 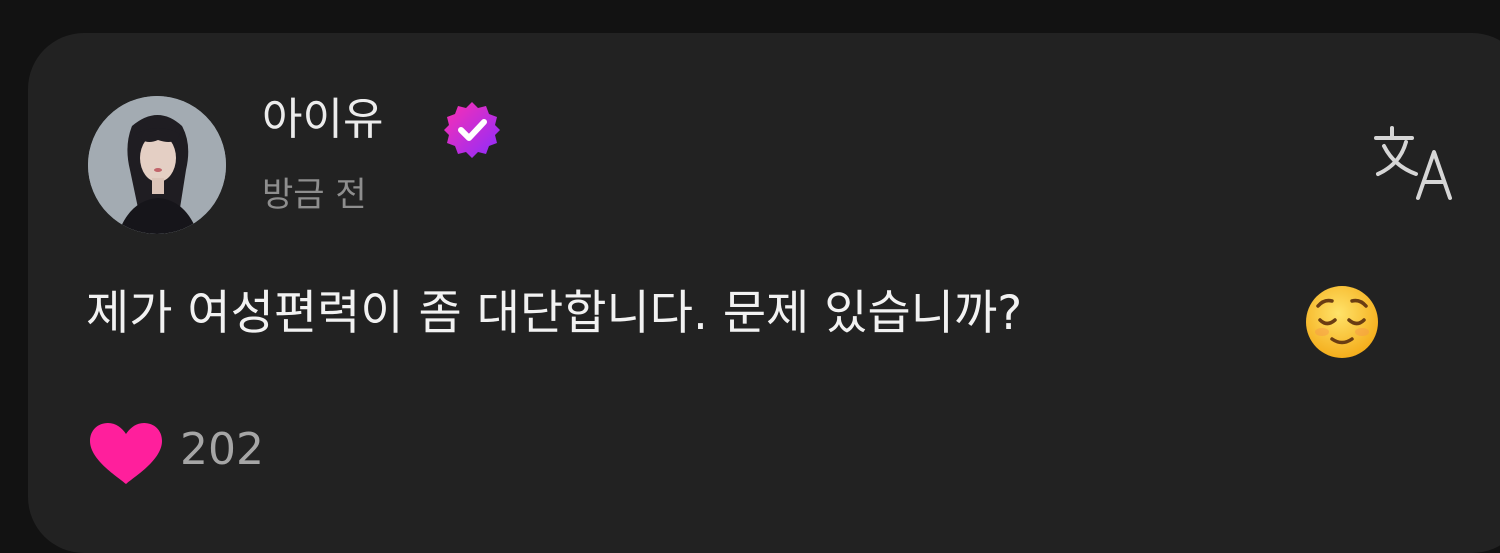 I want to click on verified-badge-icon, so click(x=472, y=130).